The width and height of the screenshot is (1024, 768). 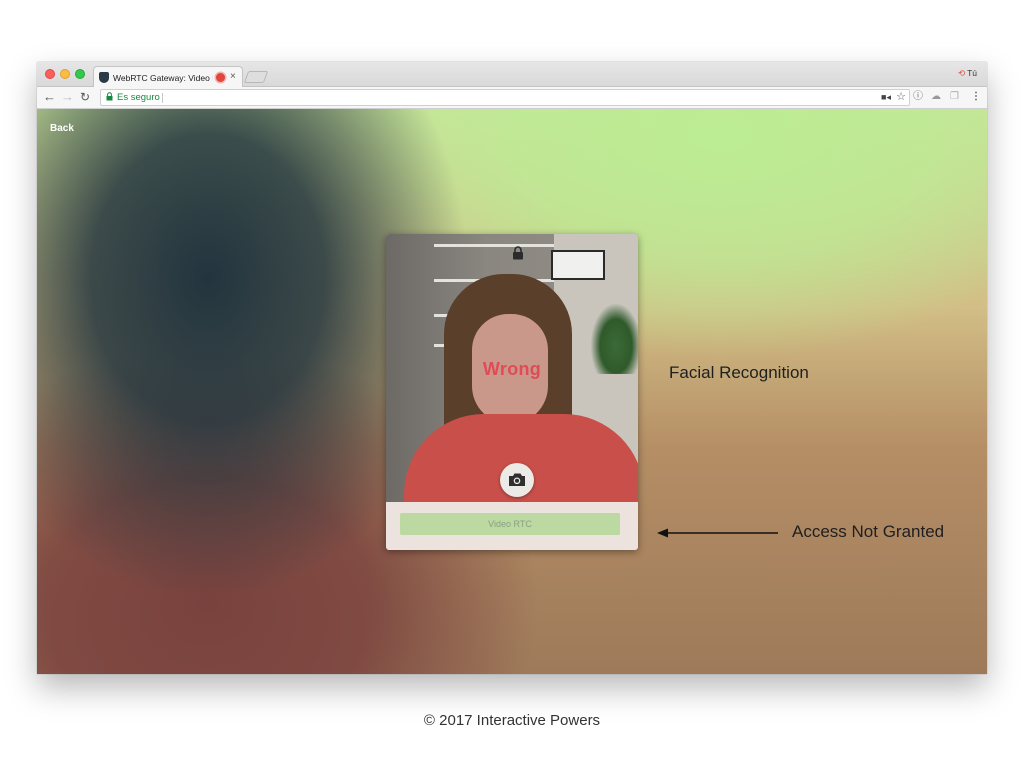 I want to click on video-rtc-button: Video RTC, so click(x=510, y=524).